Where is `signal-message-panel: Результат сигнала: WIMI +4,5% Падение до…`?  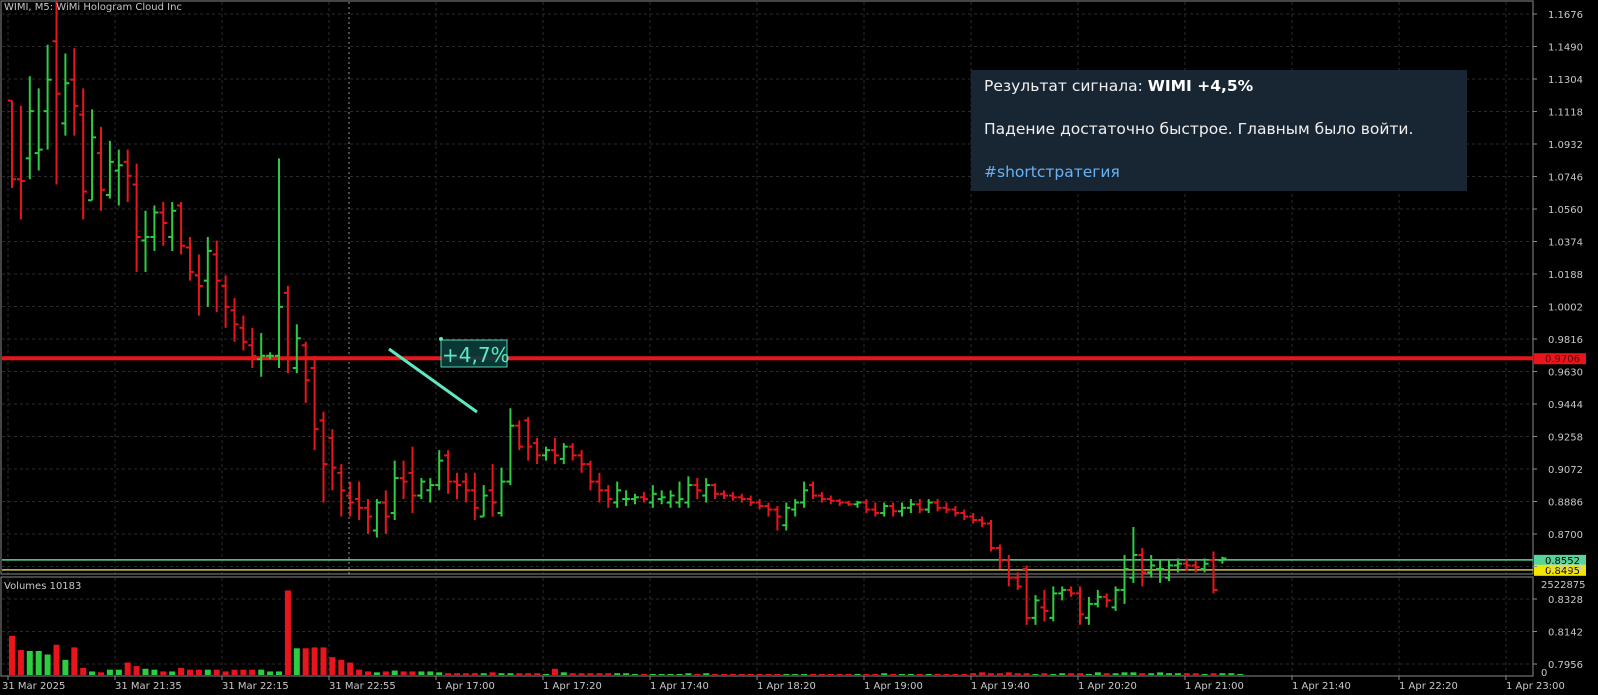
signal-message-panel: Результат сигнала: WIMI +4,5% Падение до… is located at coordinates (1219, 130).